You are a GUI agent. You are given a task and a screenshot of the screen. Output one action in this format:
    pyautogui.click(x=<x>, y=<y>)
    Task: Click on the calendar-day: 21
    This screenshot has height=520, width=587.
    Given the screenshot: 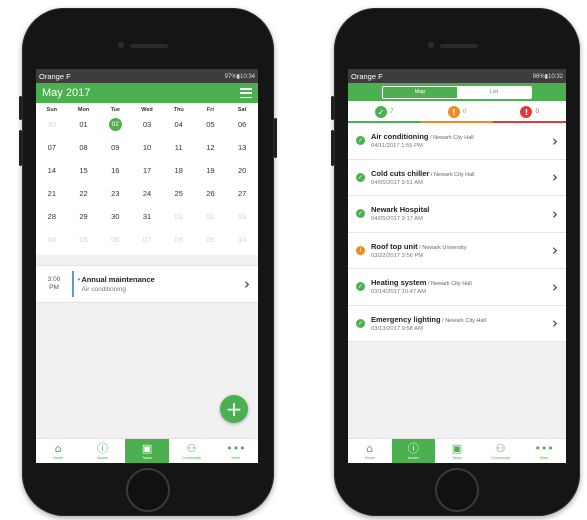 What is the action you would take?
    pyautogui.click(x=52, y=193)
    